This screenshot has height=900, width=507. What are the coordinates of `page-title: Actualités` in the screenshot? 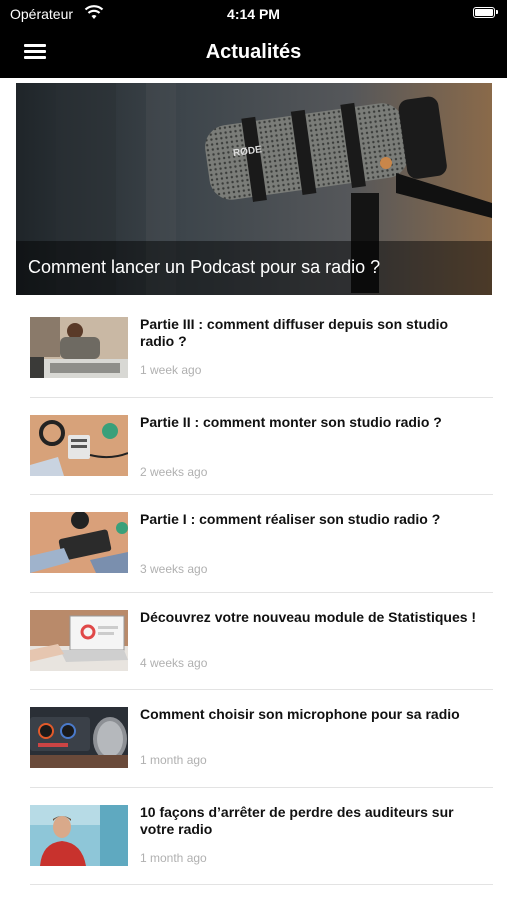 It's located at (253, 52).